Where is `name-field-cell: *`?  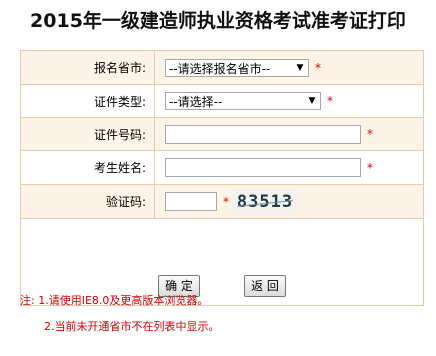 name-field-cell: * is located at coordinates (289, 167).